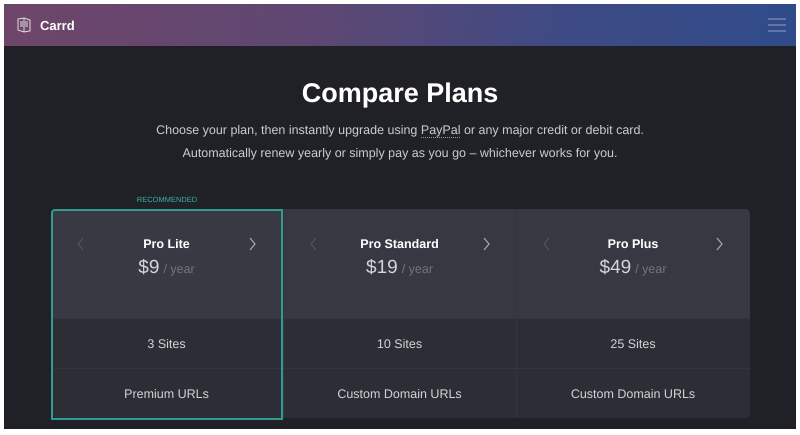  I want to click on feature-cell: 25 Sites, so click(633, 343).